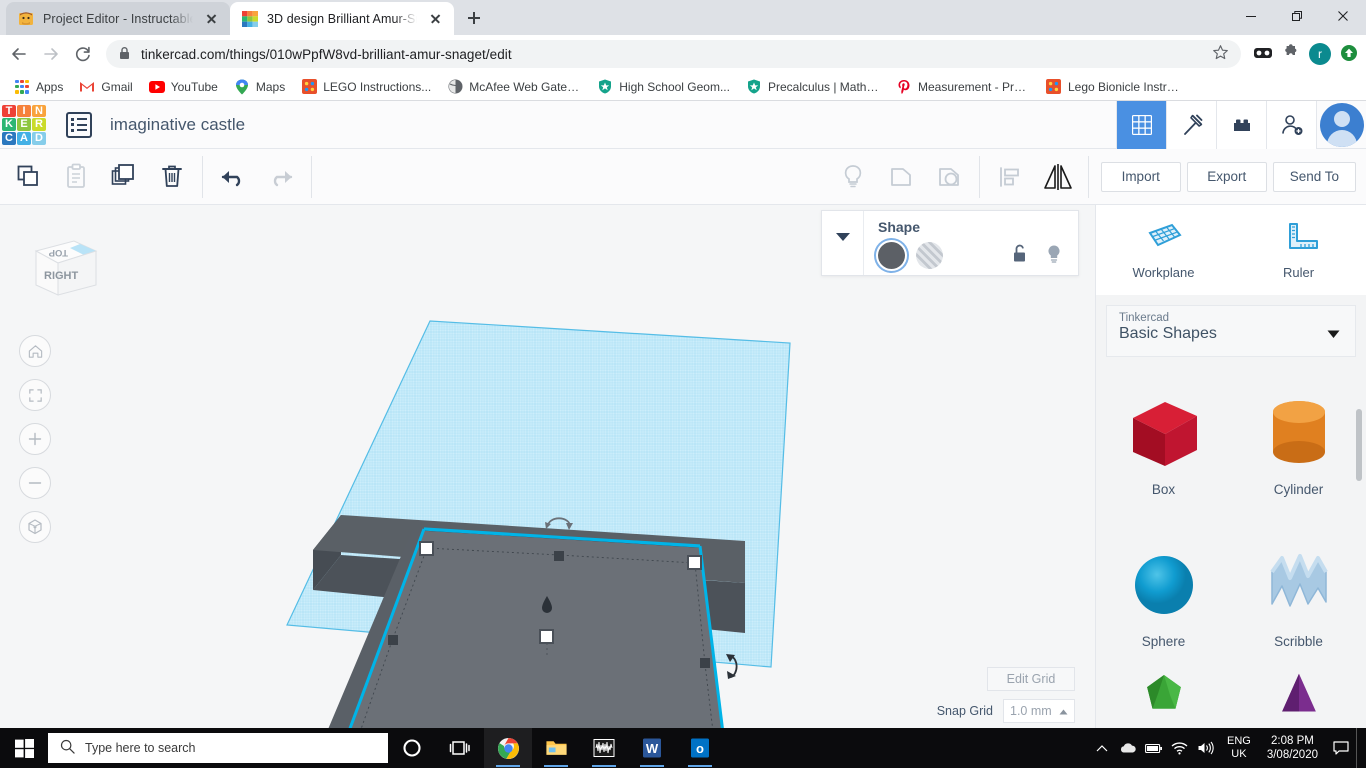  Describe the element at coordinates (1020, 255) in the screenshot. I see `unlock-icon` at that location.